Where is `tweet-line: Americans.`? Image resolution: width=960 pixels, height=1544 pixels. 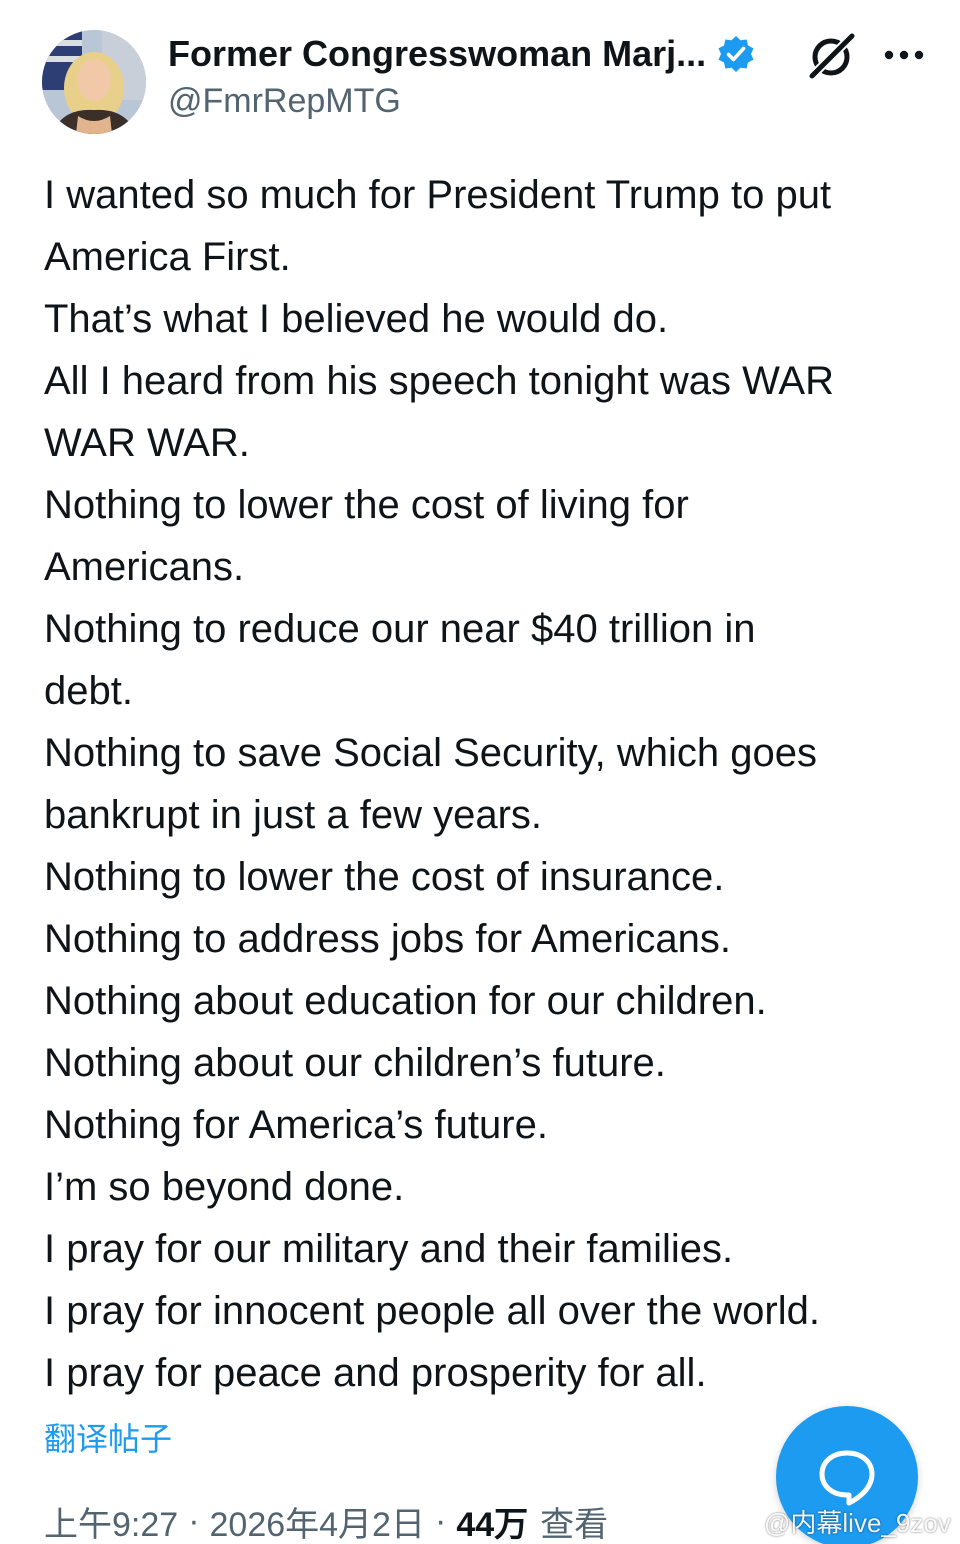
tweet-line: Americans. is located at coordinates (144, 567).